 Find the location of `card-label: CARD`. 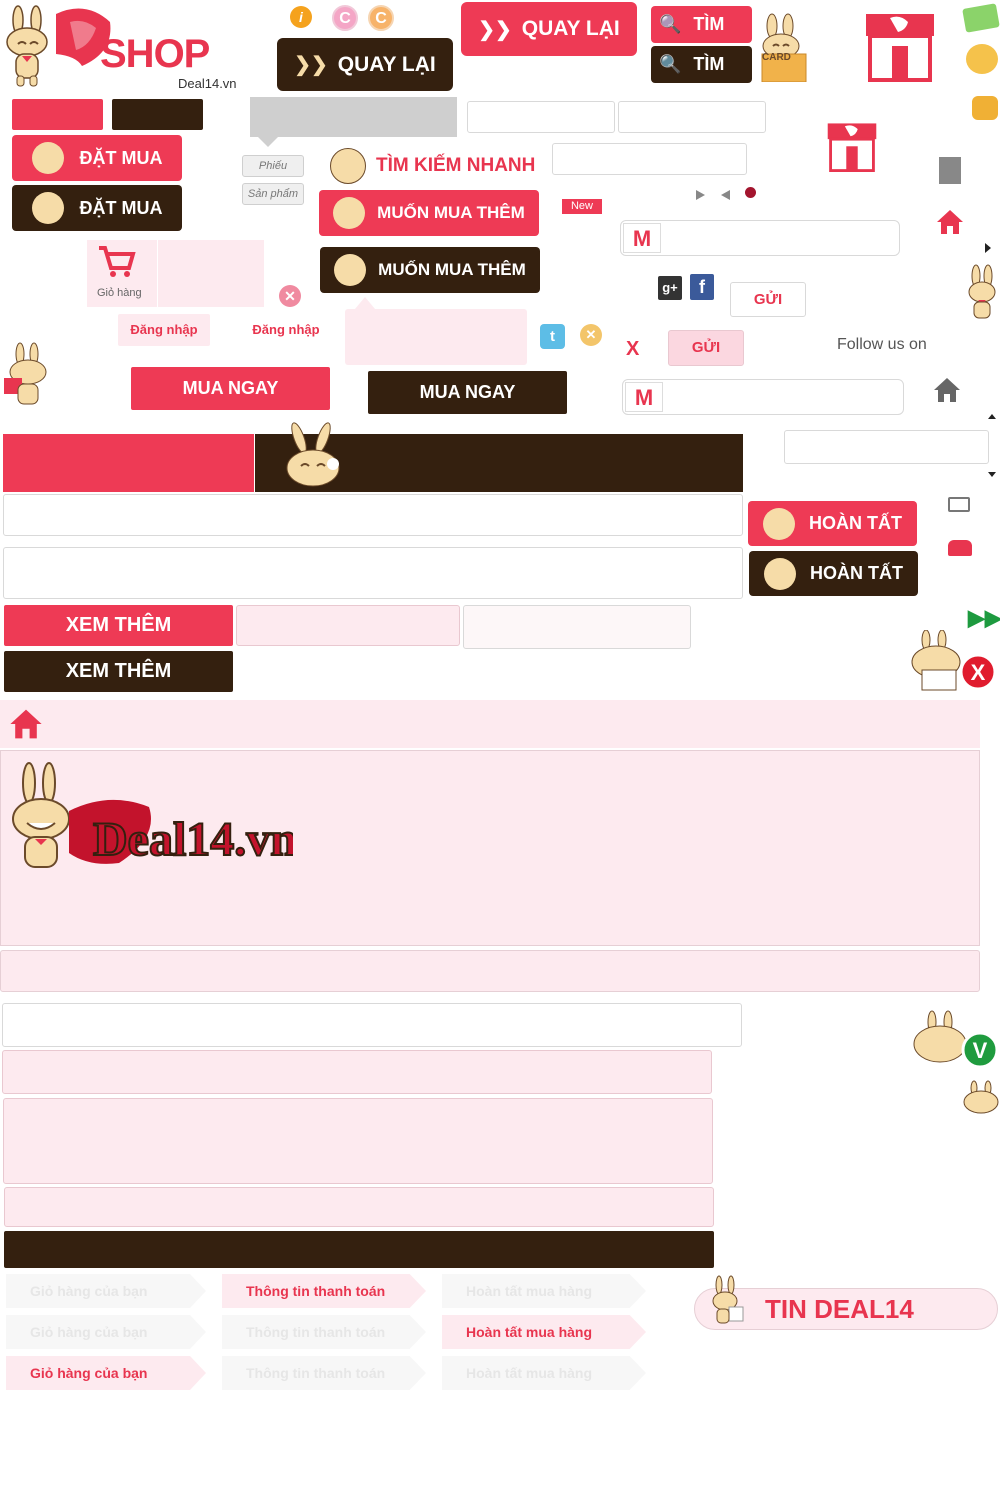

card-label: CARD is located at coordinates (776, 57).